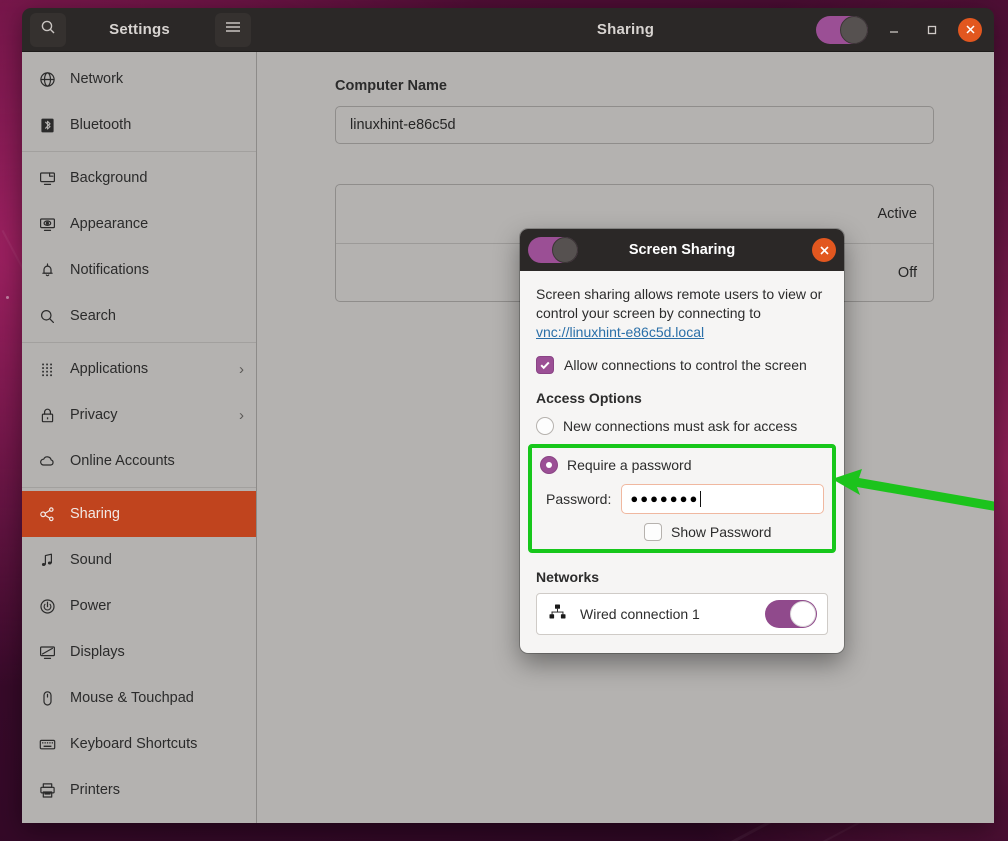 The width and height of the screenshot is (1008, 841). What do you see at coordinates (721, 531) in the screenshot?
I see `show-password-label: Show Password` at bounding box center [721, 531].